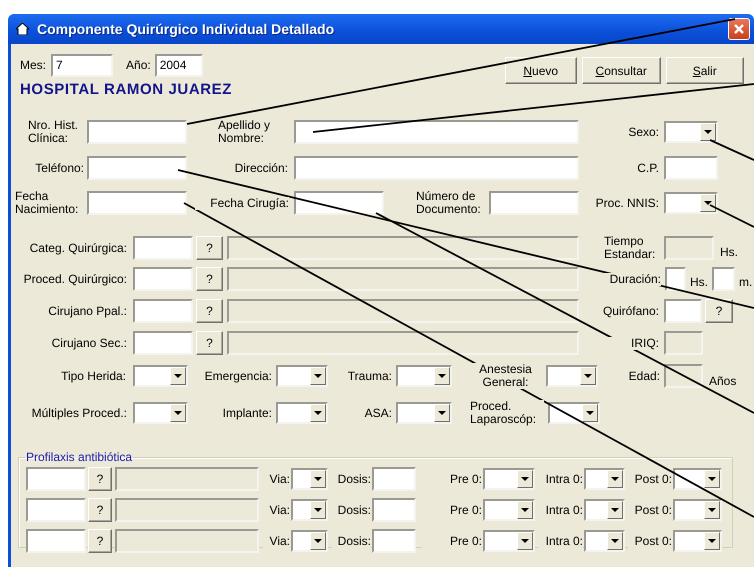 This screenshot has width=754, height=567. Describe the element at coordinates (178, 65) in the screenshot. I see `text-field: 2004` at that location.